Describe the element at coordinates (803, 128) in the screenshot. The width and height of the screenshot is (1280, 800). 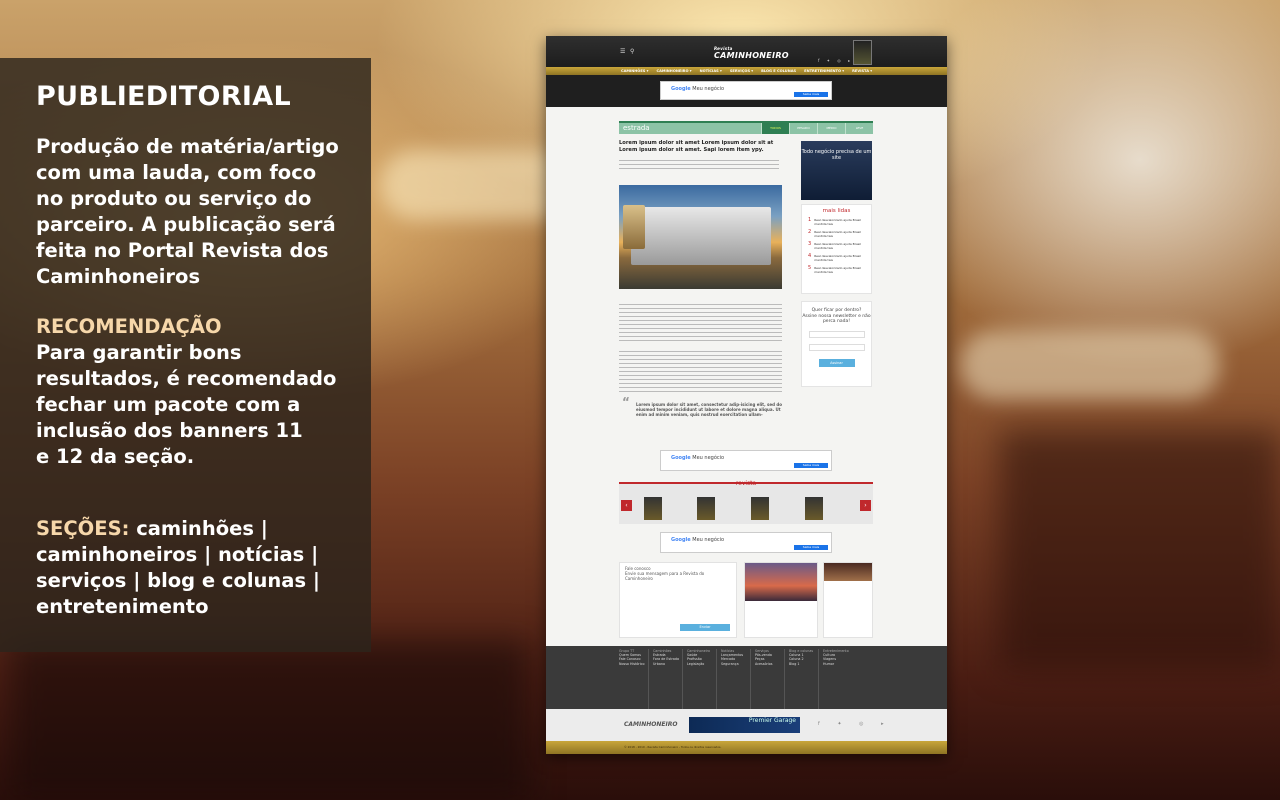
I see `tab-pesado: PESADO` at that location.